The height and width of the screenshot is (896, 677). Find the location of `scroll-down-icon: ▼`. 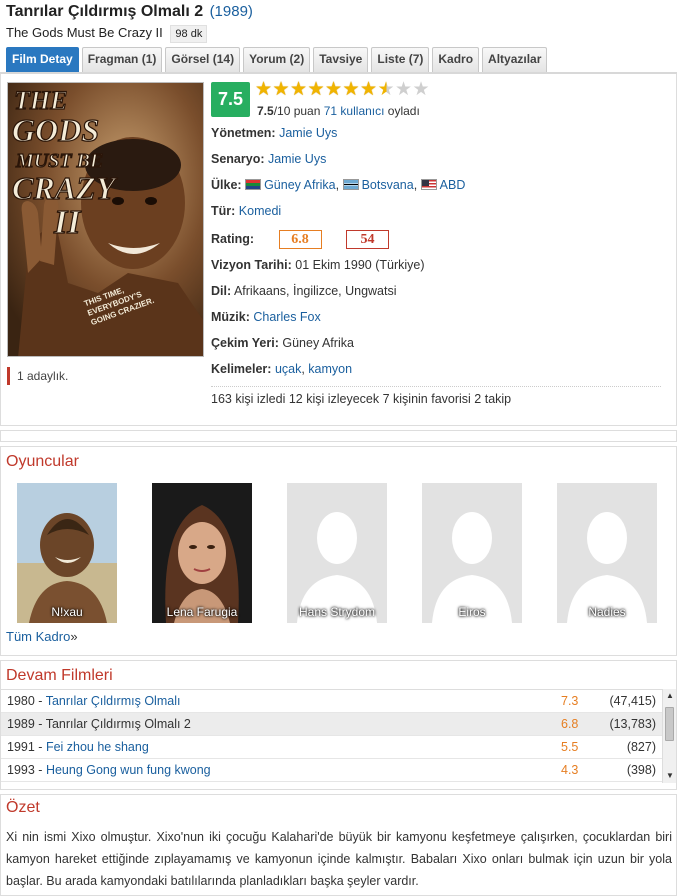

scroll-down-icon: ▼ is located at coordinates (670, 776).